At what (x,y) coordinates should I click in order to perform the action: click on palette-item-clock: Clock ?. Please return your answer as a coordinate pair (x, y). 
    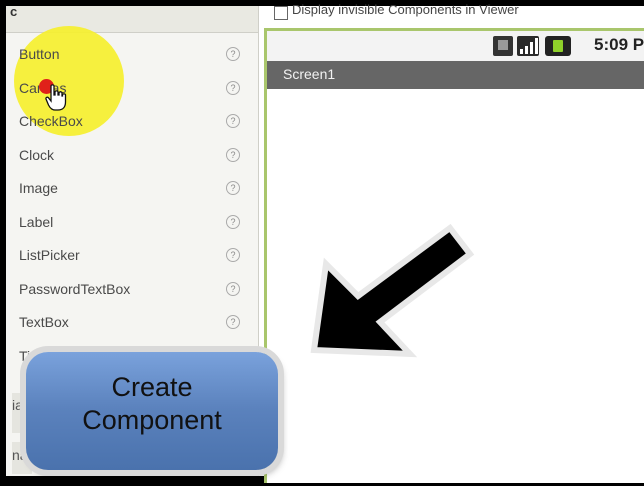
    Looking at the image, I should click on (132, 161).